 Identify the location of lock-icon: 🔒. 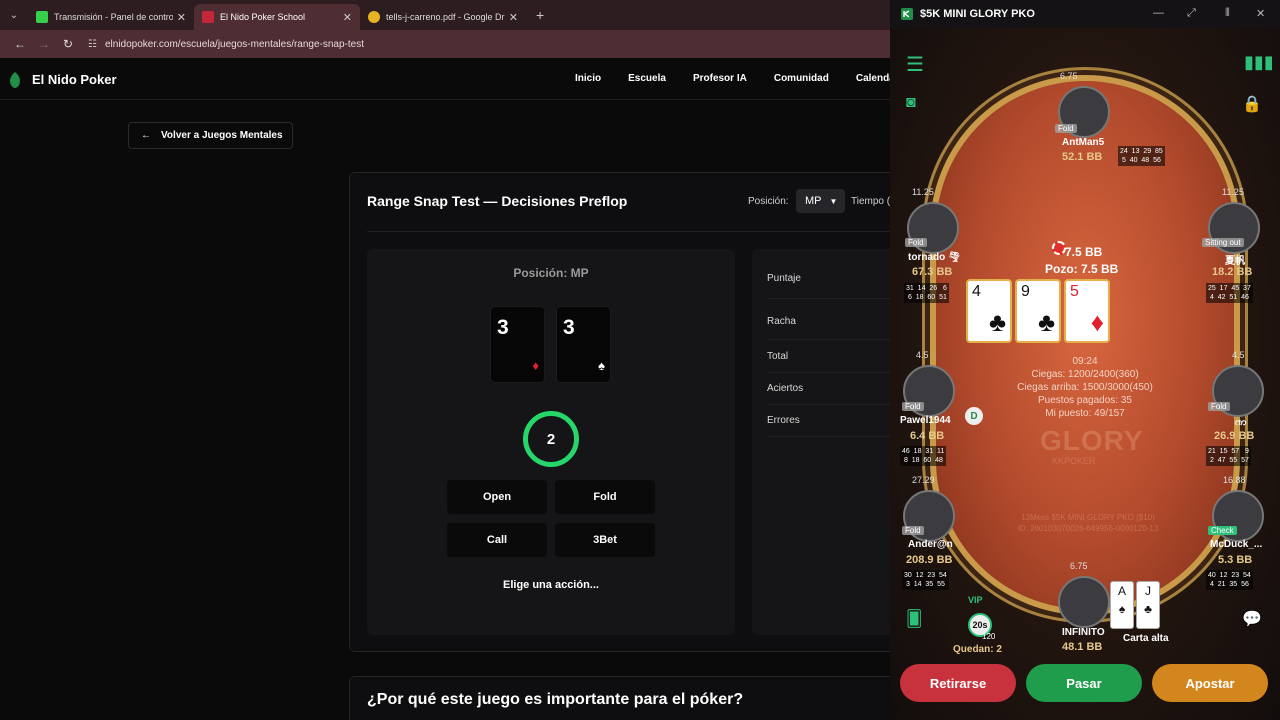
(1252, 104).